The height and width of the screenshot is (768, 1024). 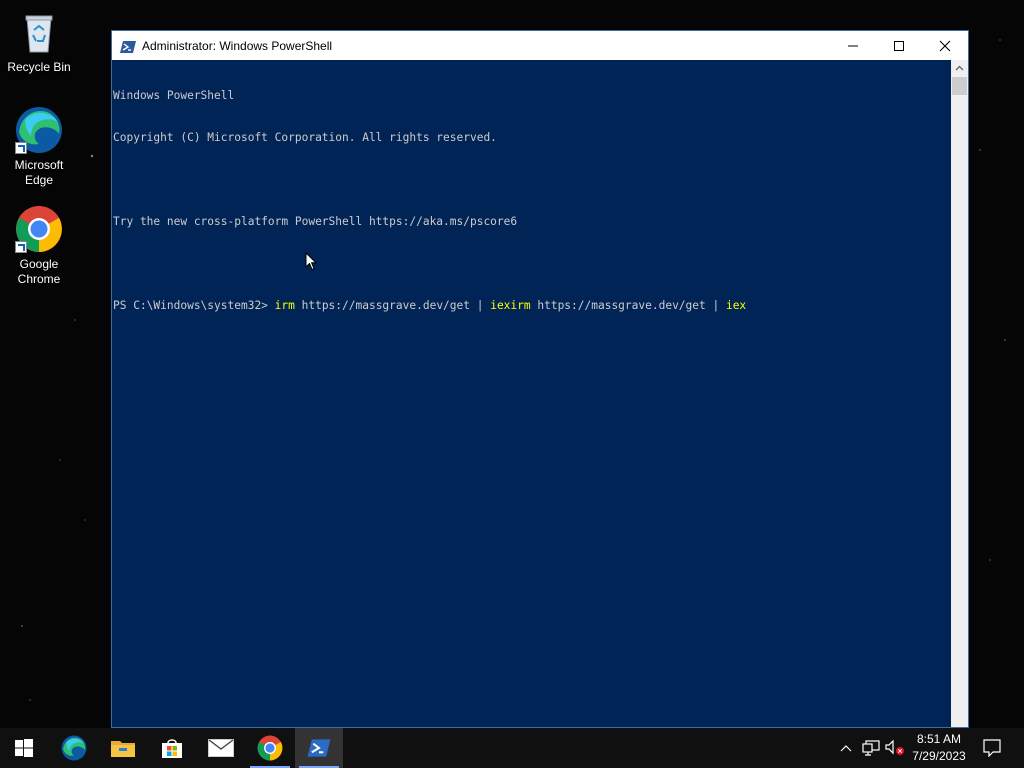 What do you see at coordinates (939, 748) in the screenshot?
I see `taskbar-clock: 8:51 AM 7/29/2023` at bounding box center [939, 748].